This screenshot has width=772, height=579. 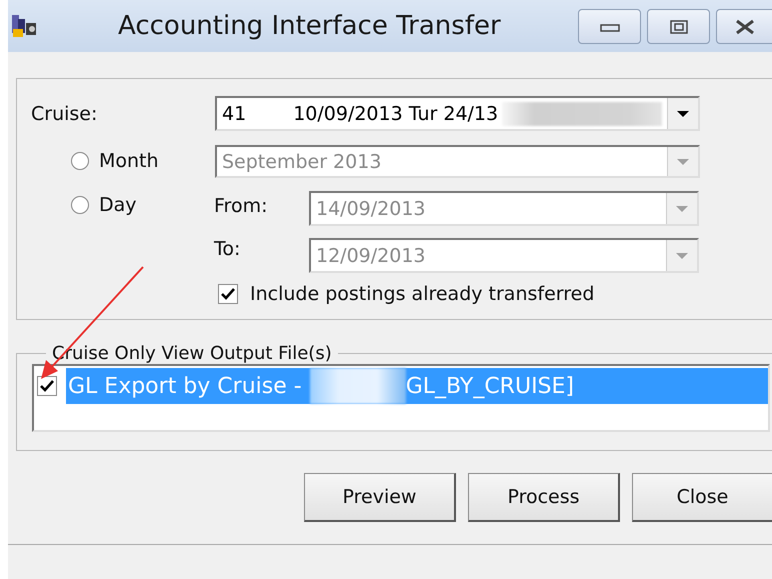 I want to click on dialog-button: Close, so click(x=702, y=497).